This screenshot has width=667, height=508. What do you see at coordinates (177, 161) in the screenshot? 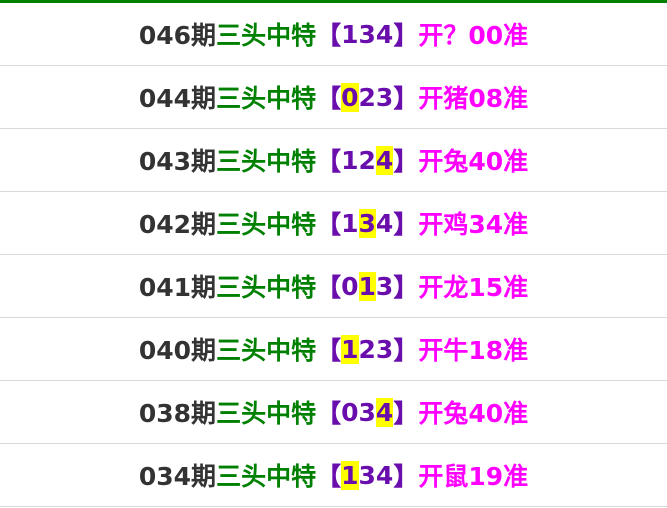
I see `period-number: 043期` at bounding box center [177, 161].